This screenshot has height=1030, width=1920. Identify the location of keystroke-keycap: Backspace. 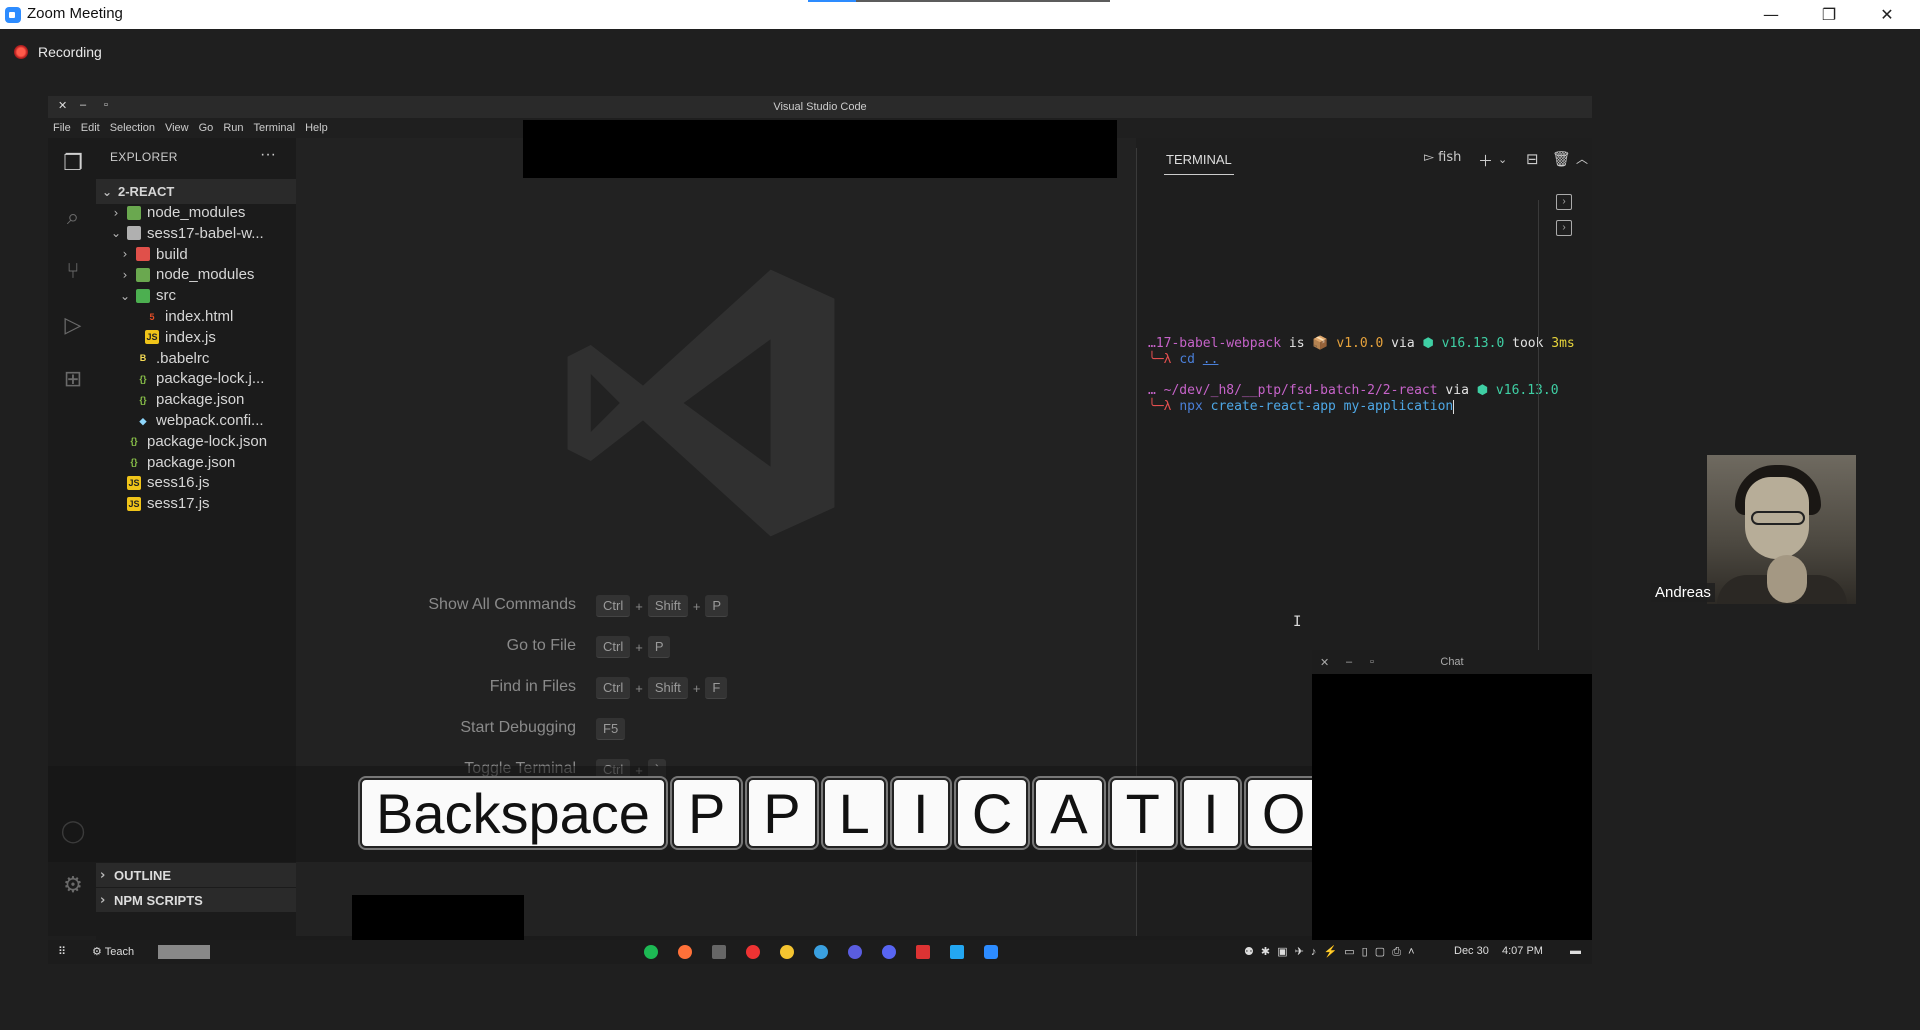
(513, 813).